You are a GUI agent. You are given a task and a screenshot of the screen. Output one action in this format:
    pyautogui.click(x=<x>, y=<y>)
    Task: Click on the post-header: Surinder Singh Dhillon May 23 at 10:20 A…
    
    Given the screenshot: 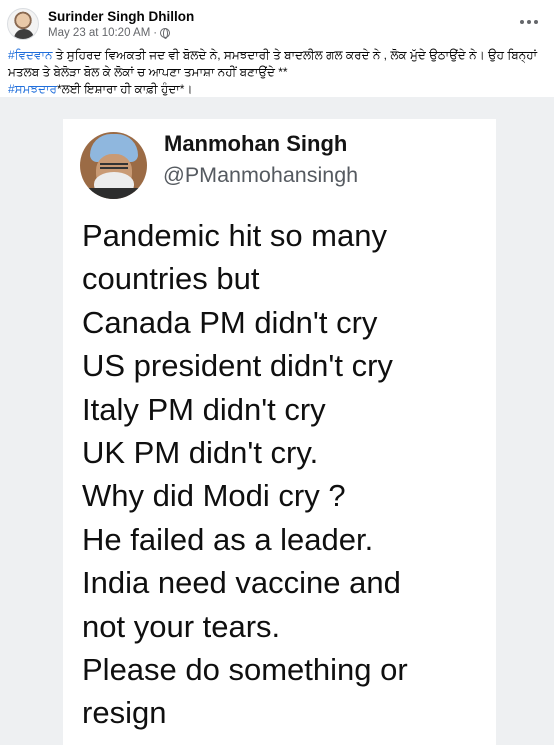 What is the action you would take?
    pyautogui.click(x=277, y=22)
    